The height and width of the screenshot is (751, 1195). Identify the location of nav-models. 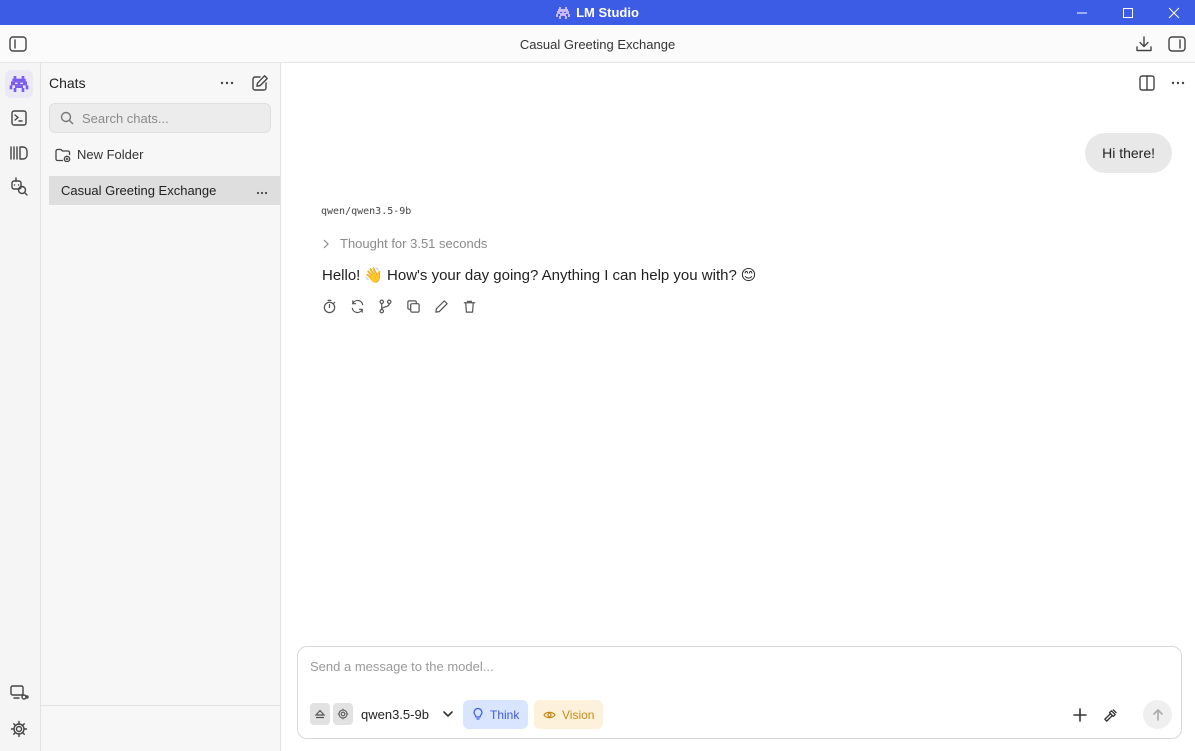
(19, 153).